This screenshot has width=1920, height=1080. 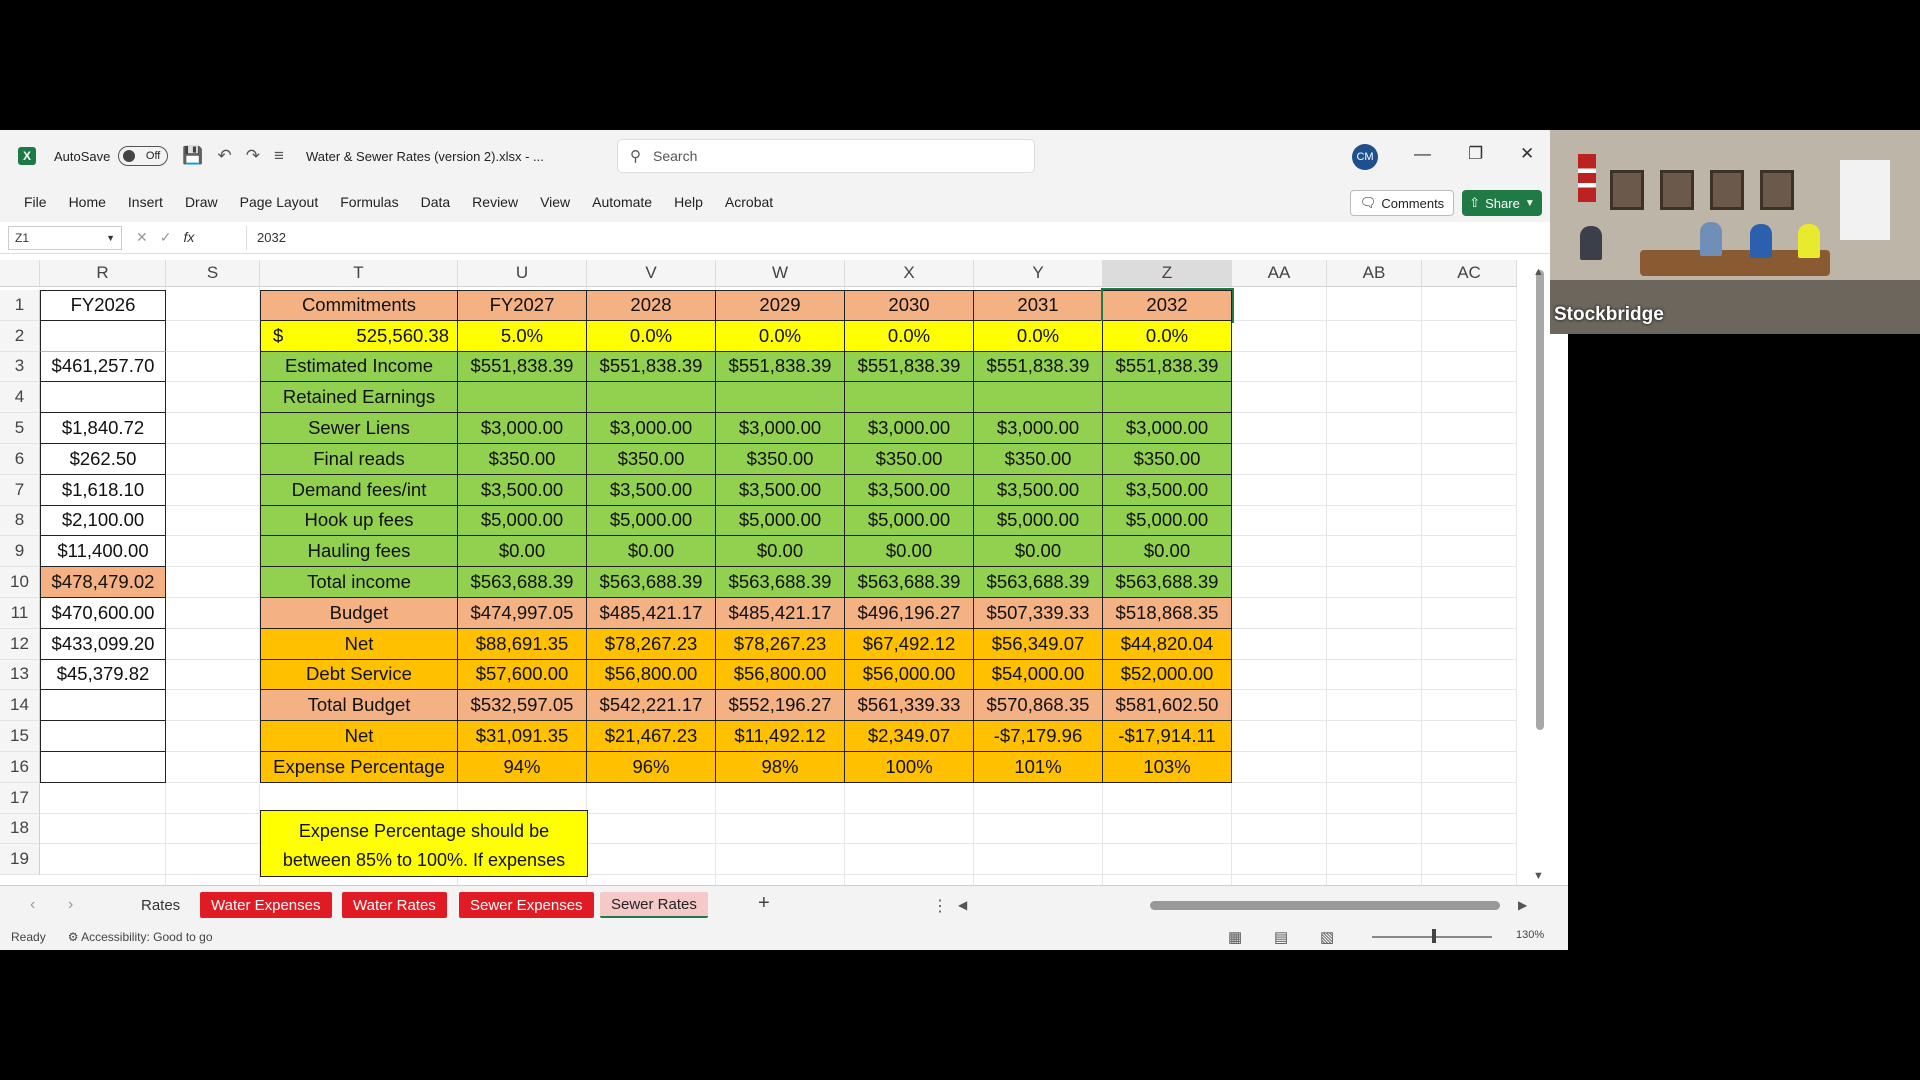 I want to click on save-icon: 💾, so click(x=192, y=156).